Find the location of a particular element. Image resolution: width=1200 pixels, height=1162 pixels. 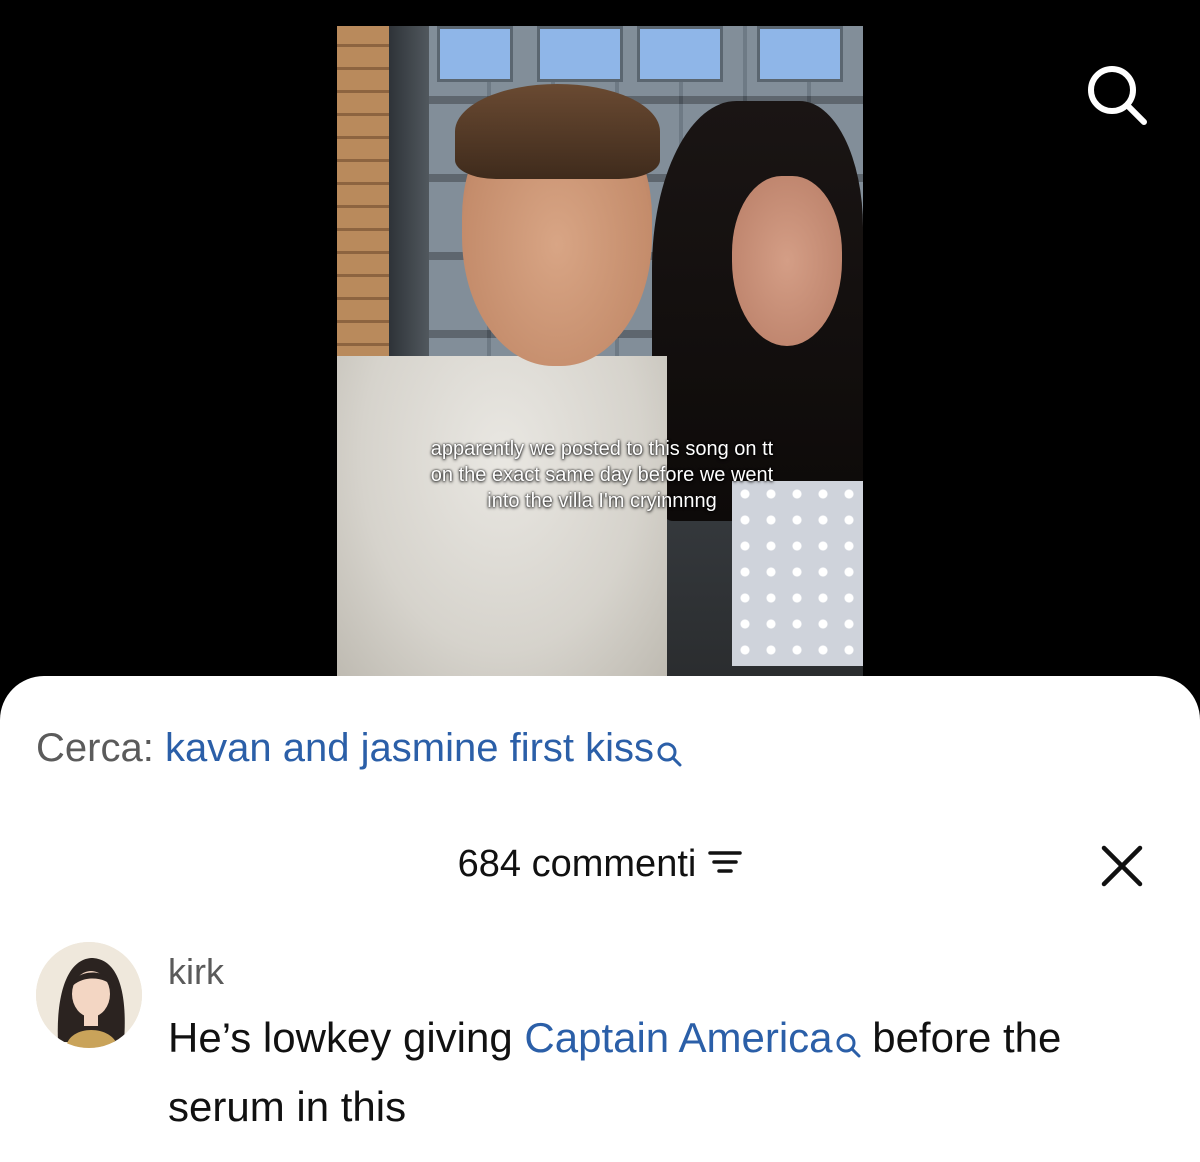

comment-text-before: He’s lowkey giving is located at coordinates (346, 1037).